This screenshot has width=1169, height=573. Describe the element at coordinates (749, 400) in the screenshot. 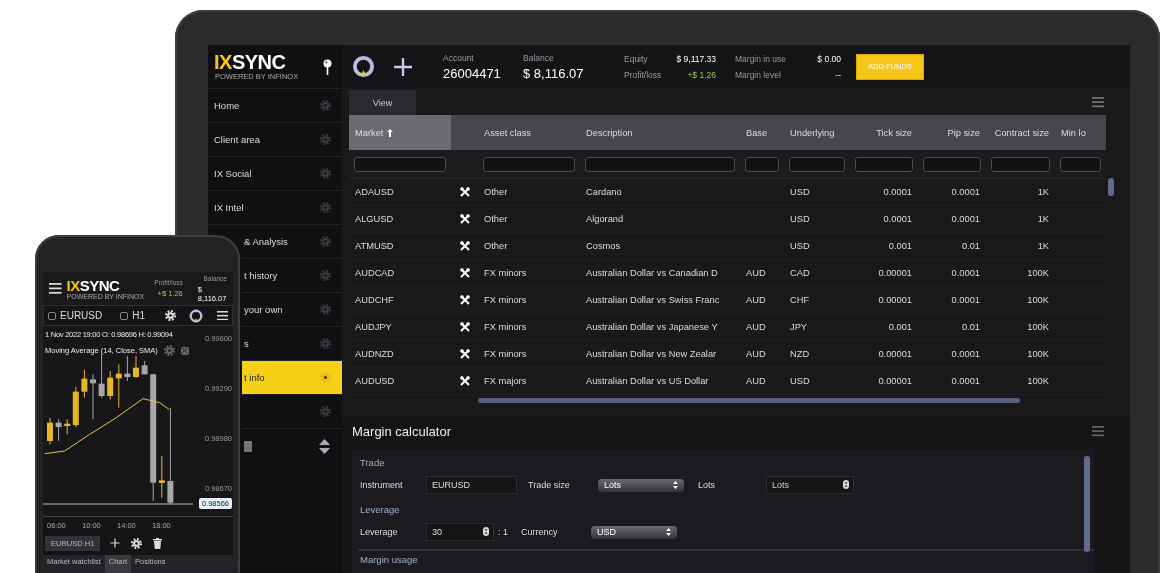

I see `horizontal-scrollbar` at that location.